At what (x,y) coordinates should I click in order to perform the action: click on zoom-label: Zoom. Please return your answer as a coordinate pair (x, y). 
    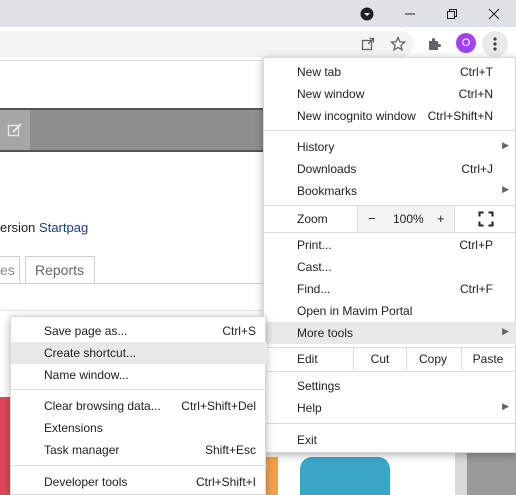
    Looking at the image, I should click on (312, 219).